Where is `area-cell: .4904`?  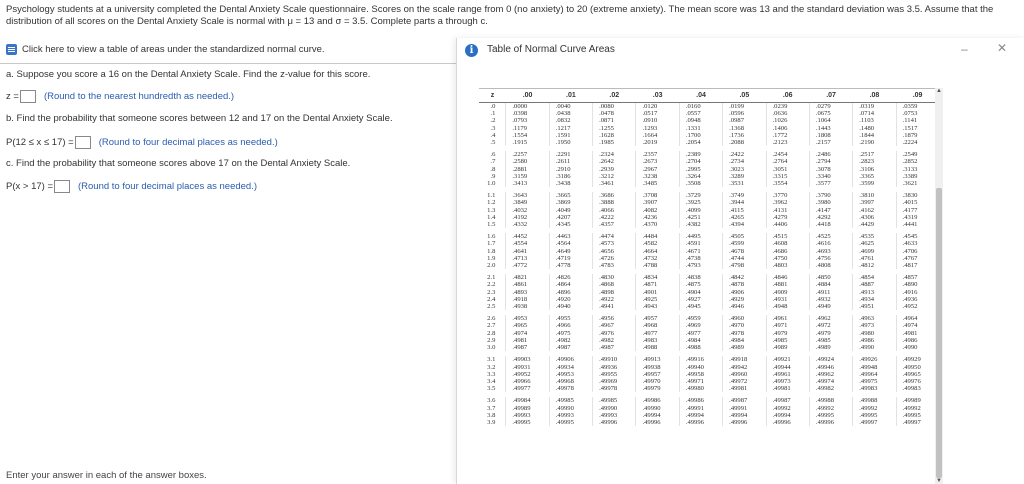 area-cell: .4904 is located at coordinates (700, 292).